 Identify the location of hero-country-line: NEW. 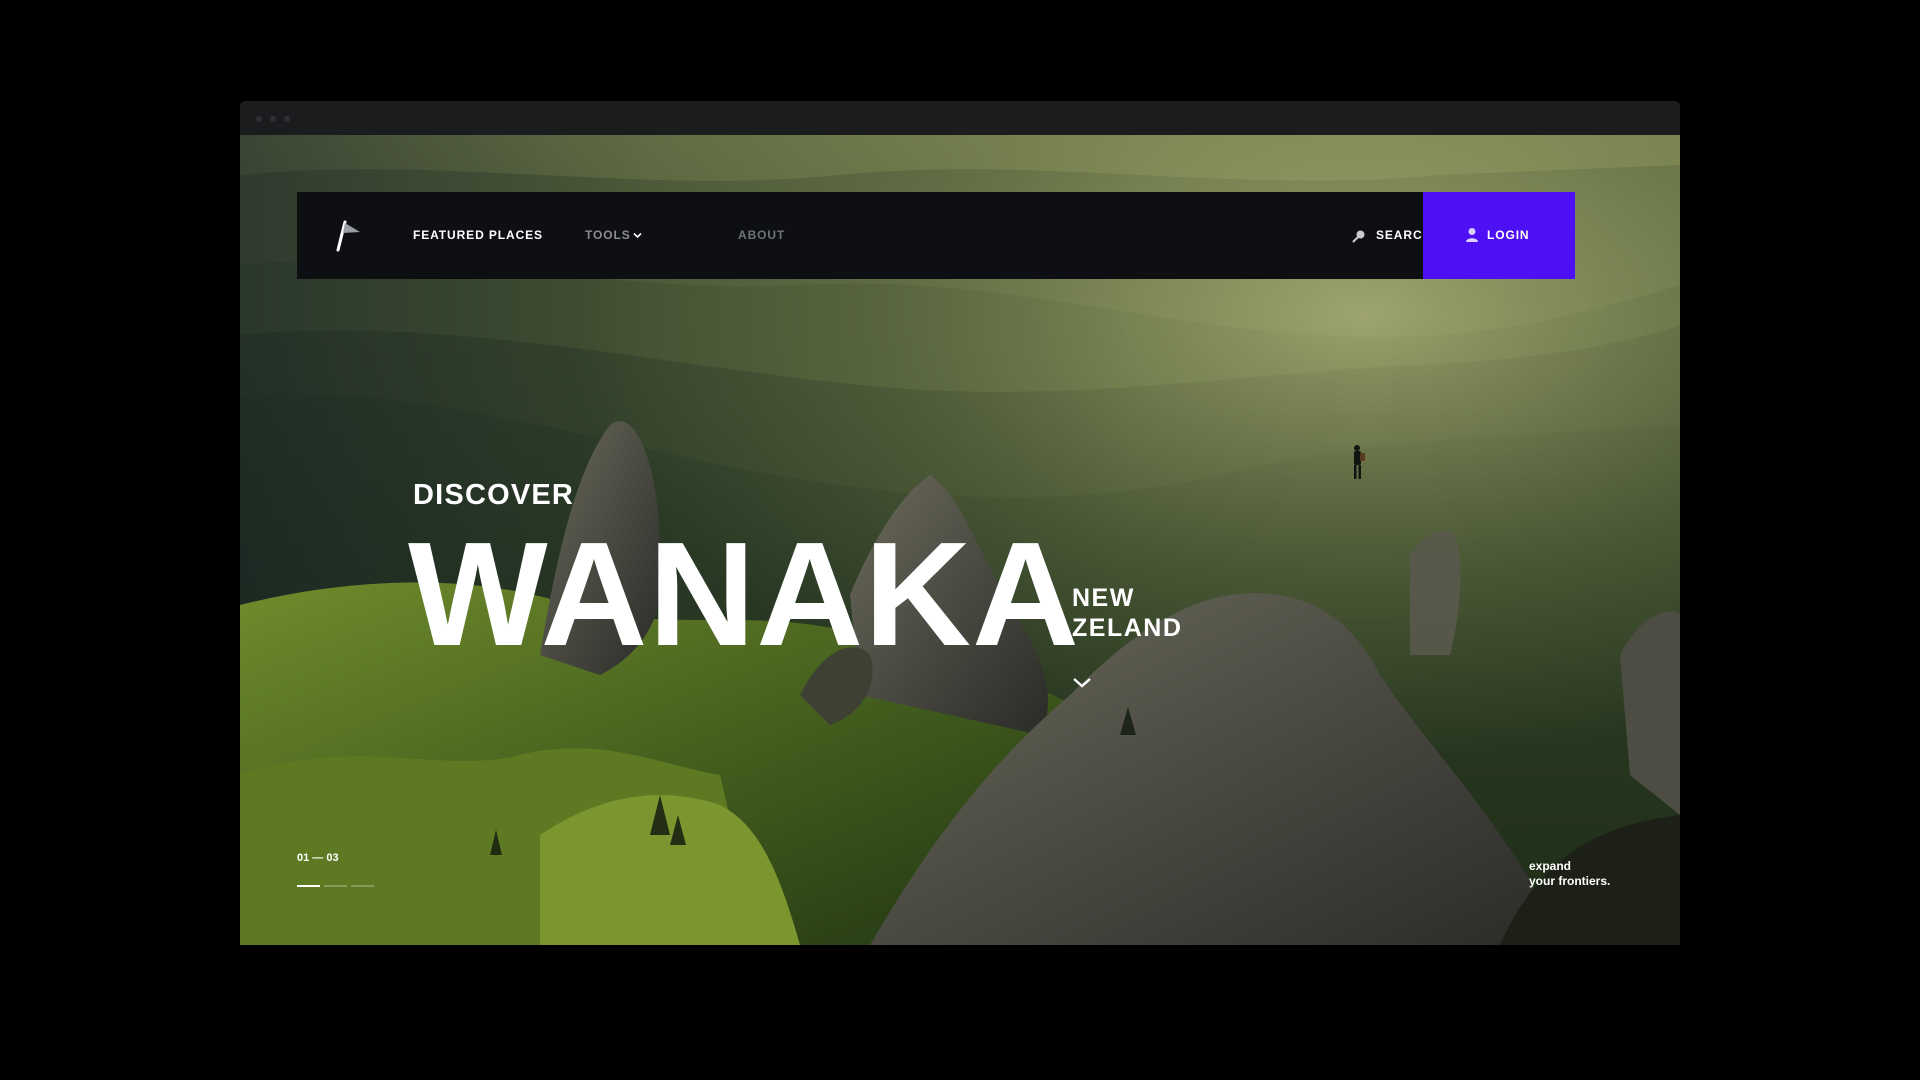
(1103, 598).